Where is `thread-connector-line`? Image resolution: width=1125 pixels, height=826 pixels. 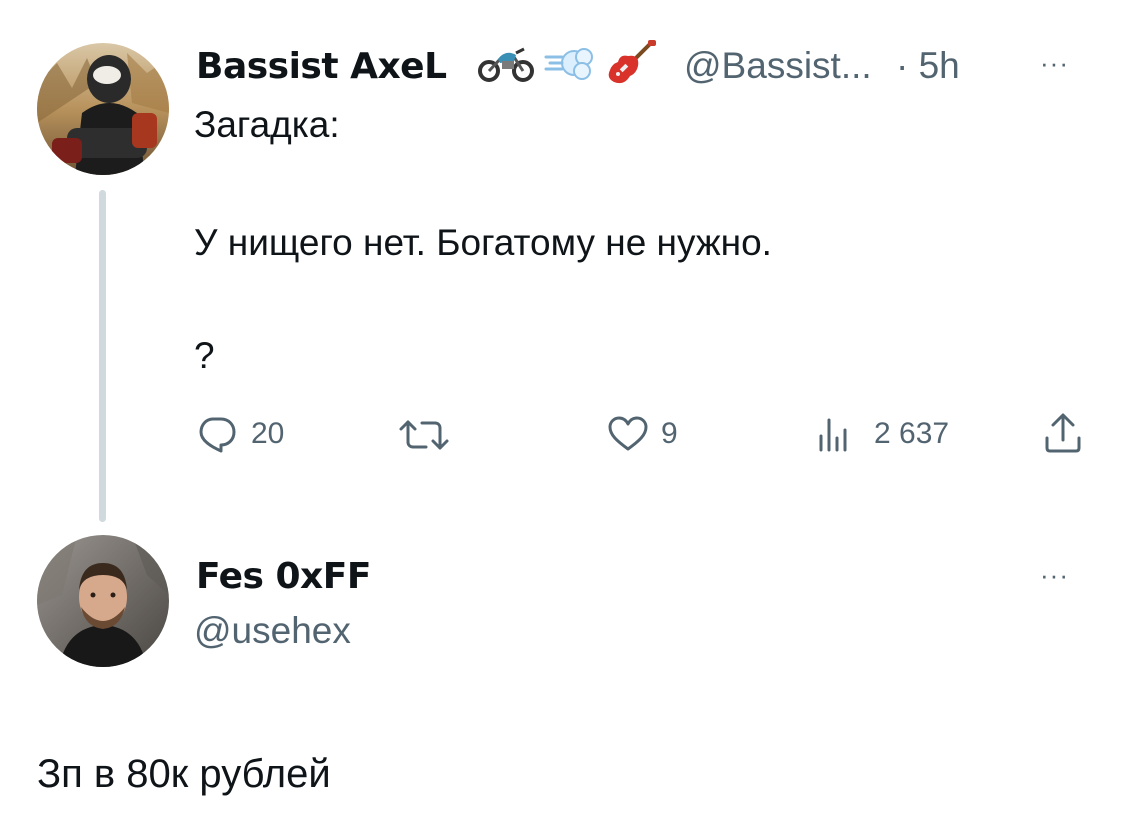
thread-connector-line is located at coordinates (102, 356).